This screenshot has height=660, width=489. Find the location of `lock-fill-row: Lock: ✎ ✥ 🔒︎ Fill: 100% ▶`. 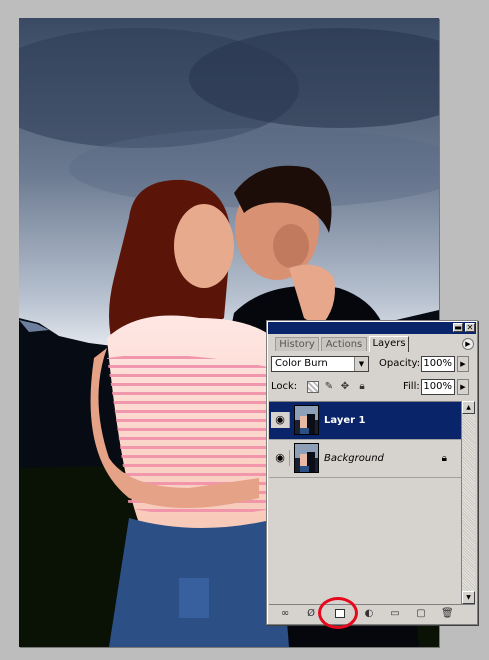

lock-fill-row: Lock: ✎ ✥ 🔒︎ Fill: 100% ▶ is located at coordinates (372, 388).